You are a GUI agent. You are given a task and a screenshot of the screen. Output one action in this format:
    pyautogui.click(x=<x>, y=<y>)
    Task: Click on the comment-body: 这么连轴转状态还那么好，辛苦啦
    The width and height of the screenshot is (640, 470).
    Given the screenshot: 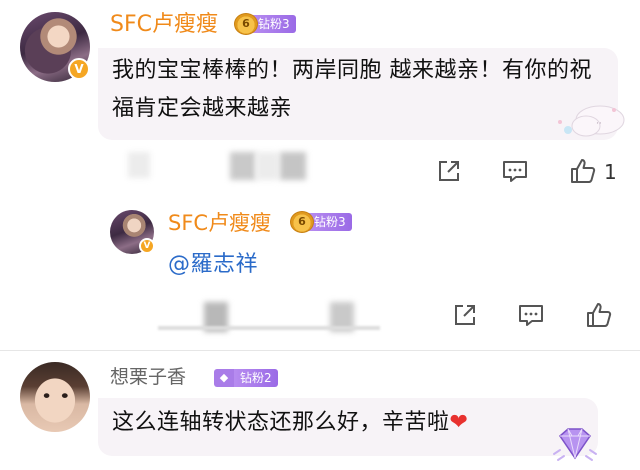 What is the action you would take?
    pyautogui.click(x=281, y=422)
    